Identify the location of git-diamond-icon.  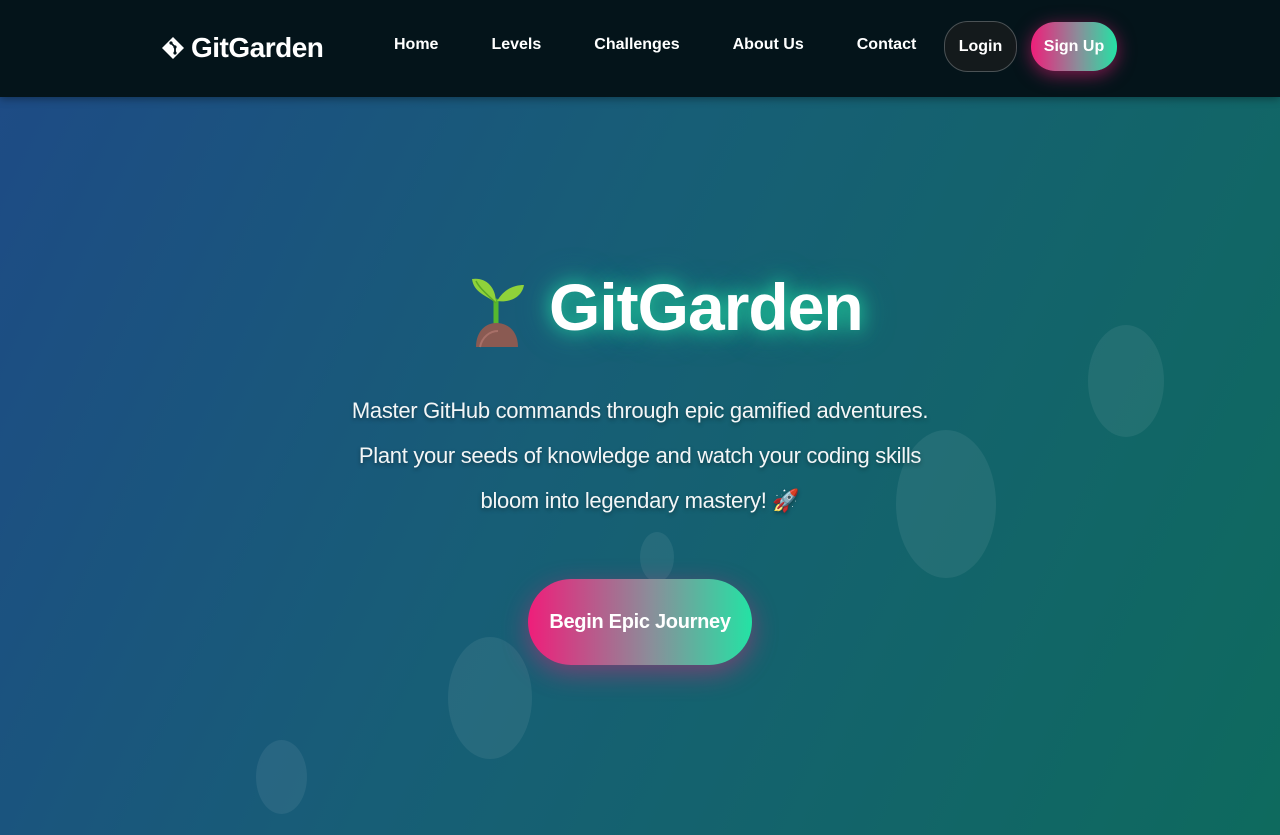
(173, 48).